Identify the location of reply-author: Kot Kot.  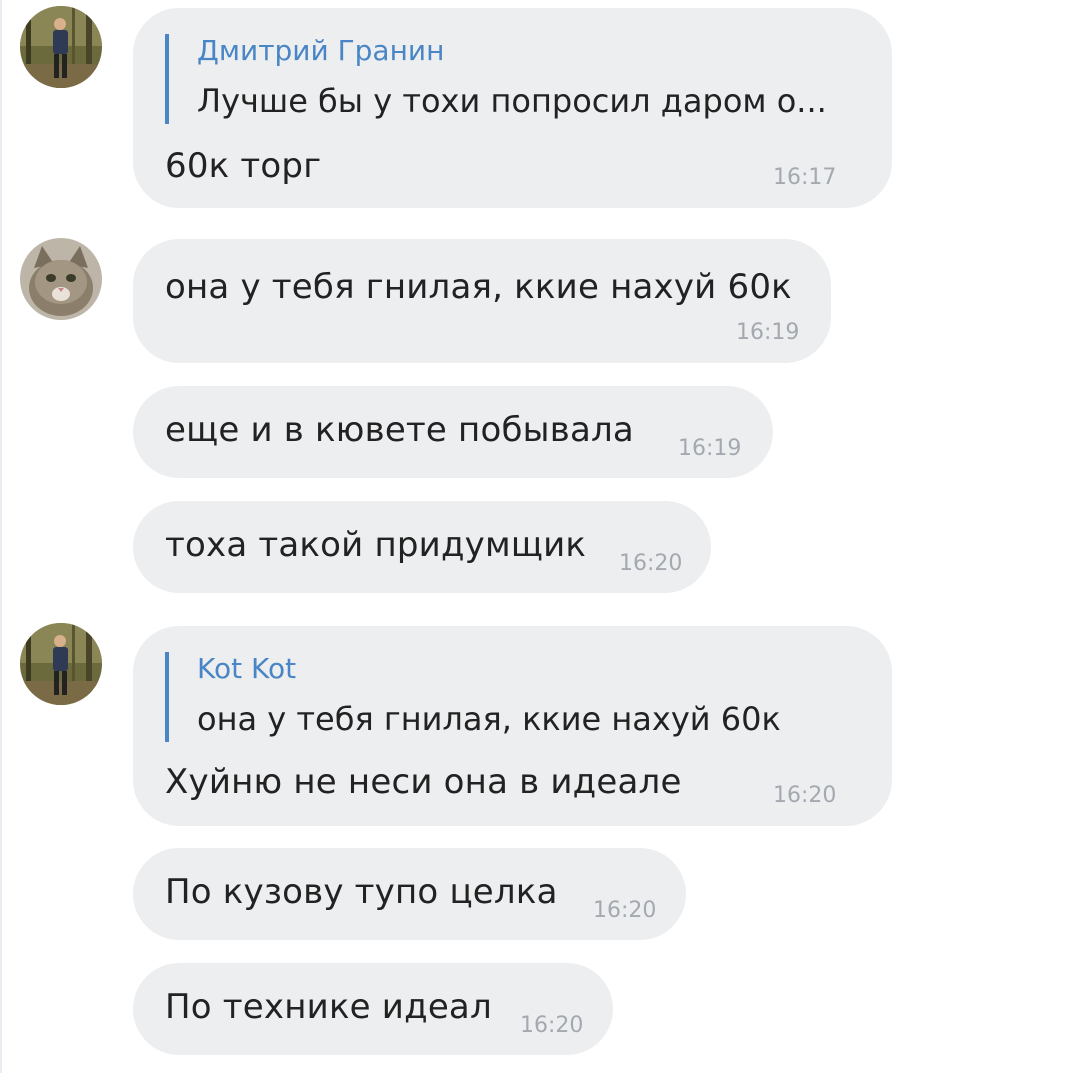
(247, 668).